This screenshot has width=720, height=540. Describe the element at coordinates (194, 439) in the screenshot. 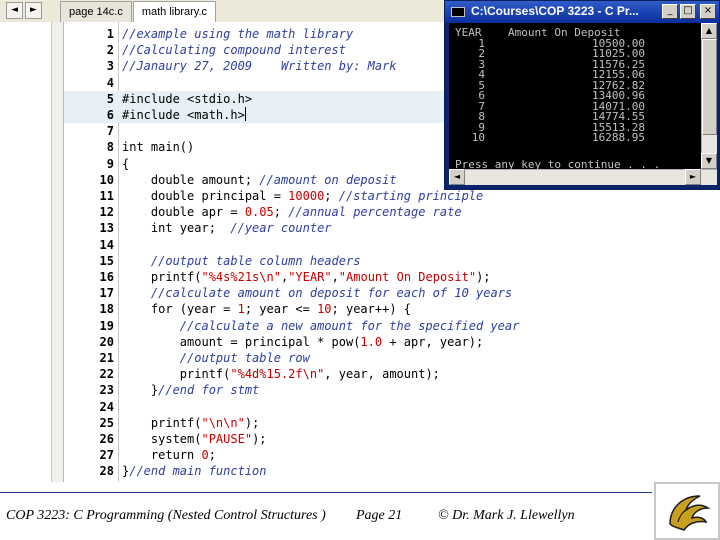

I see `code-text: system("PAUSE");` at that location.